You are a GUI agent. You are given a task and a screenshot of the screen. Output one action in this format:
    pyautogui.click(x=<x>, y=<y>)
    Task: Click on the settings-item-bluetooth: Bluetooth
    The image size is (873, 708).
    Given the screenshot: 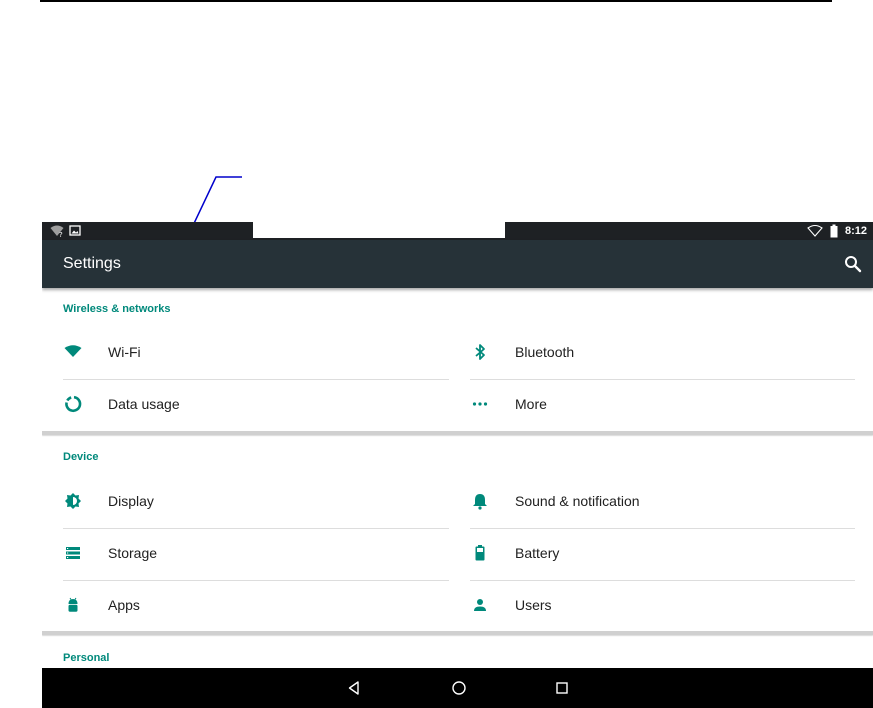 What is the action you would take?
    pyautogui.click(x=662, y=354)
    